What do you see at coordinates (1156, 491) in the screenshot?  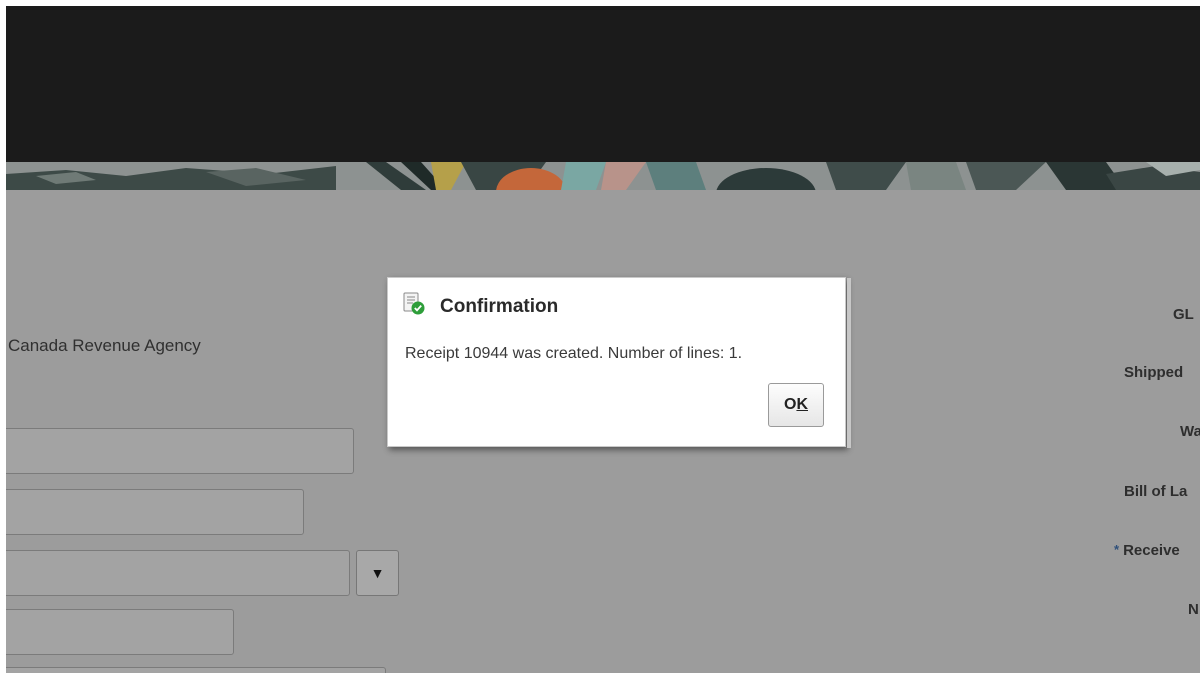 I see `bill-of-lading-label: Bill of La` at bounding box center [1156, 491].